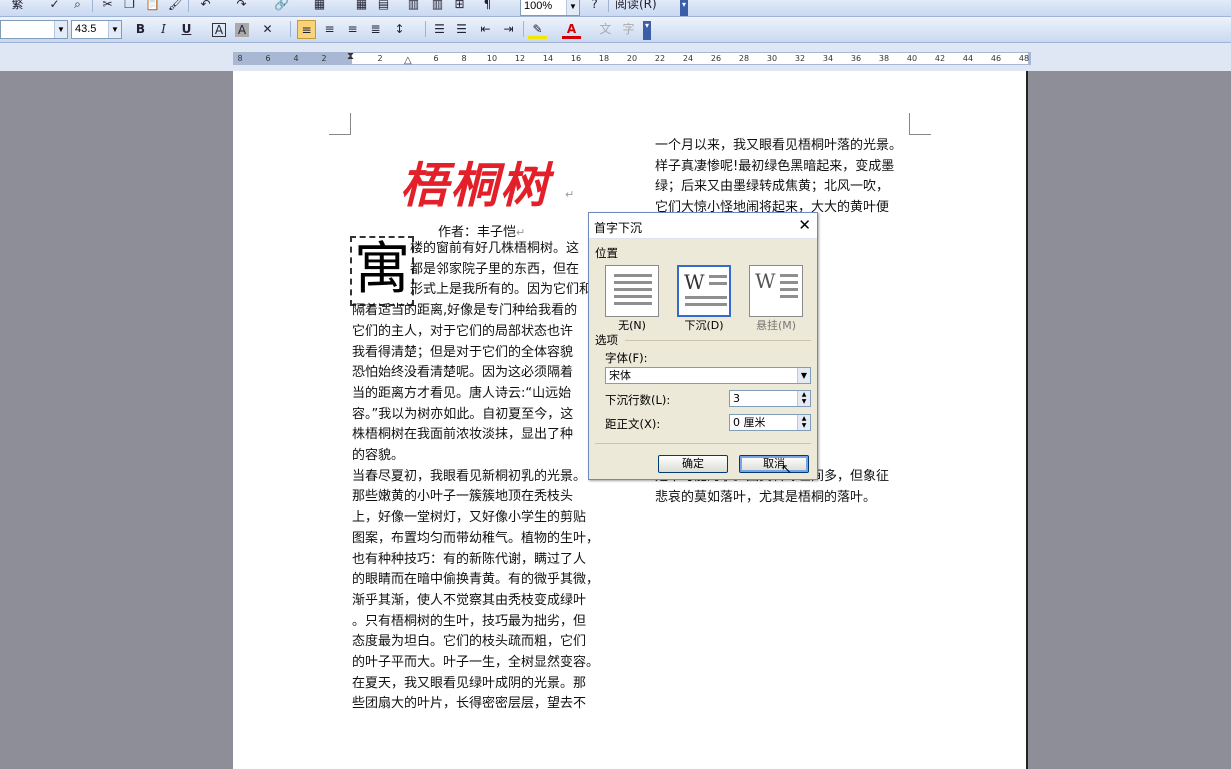 This screenshot has height=769, width=1231. I want to click on margin-corner-top-left, so click(340, 124).